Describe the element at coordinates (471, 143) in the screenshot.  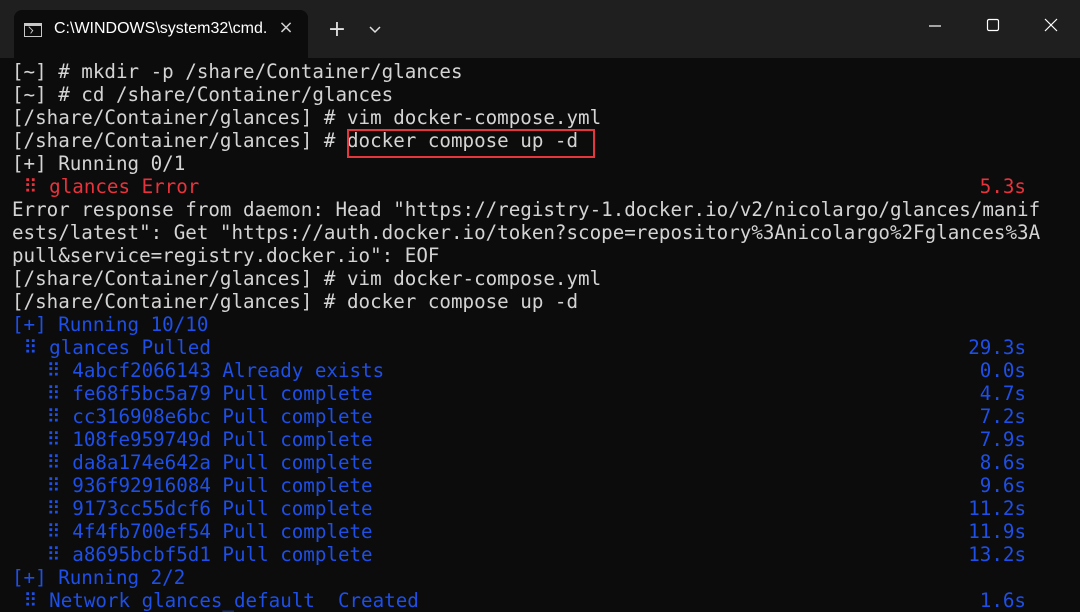
I see `command-highlight-box` at that location.